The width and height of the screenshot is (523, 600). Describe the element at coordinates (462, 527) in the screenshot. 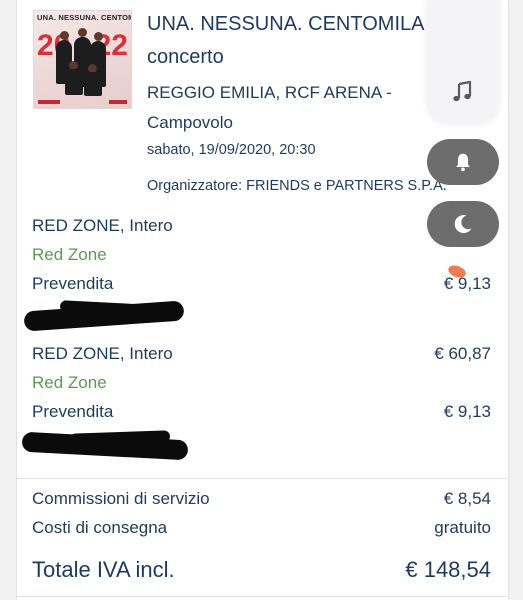

I see `delivery-cost-amount: gratuito` at that location.